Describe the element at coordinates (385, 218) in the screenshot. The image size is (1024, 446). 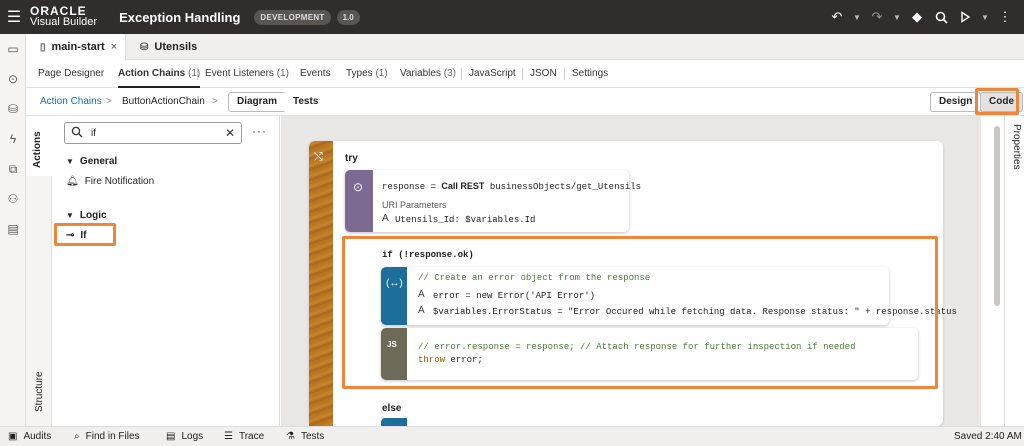
I see `assign-icon: A` at that location.